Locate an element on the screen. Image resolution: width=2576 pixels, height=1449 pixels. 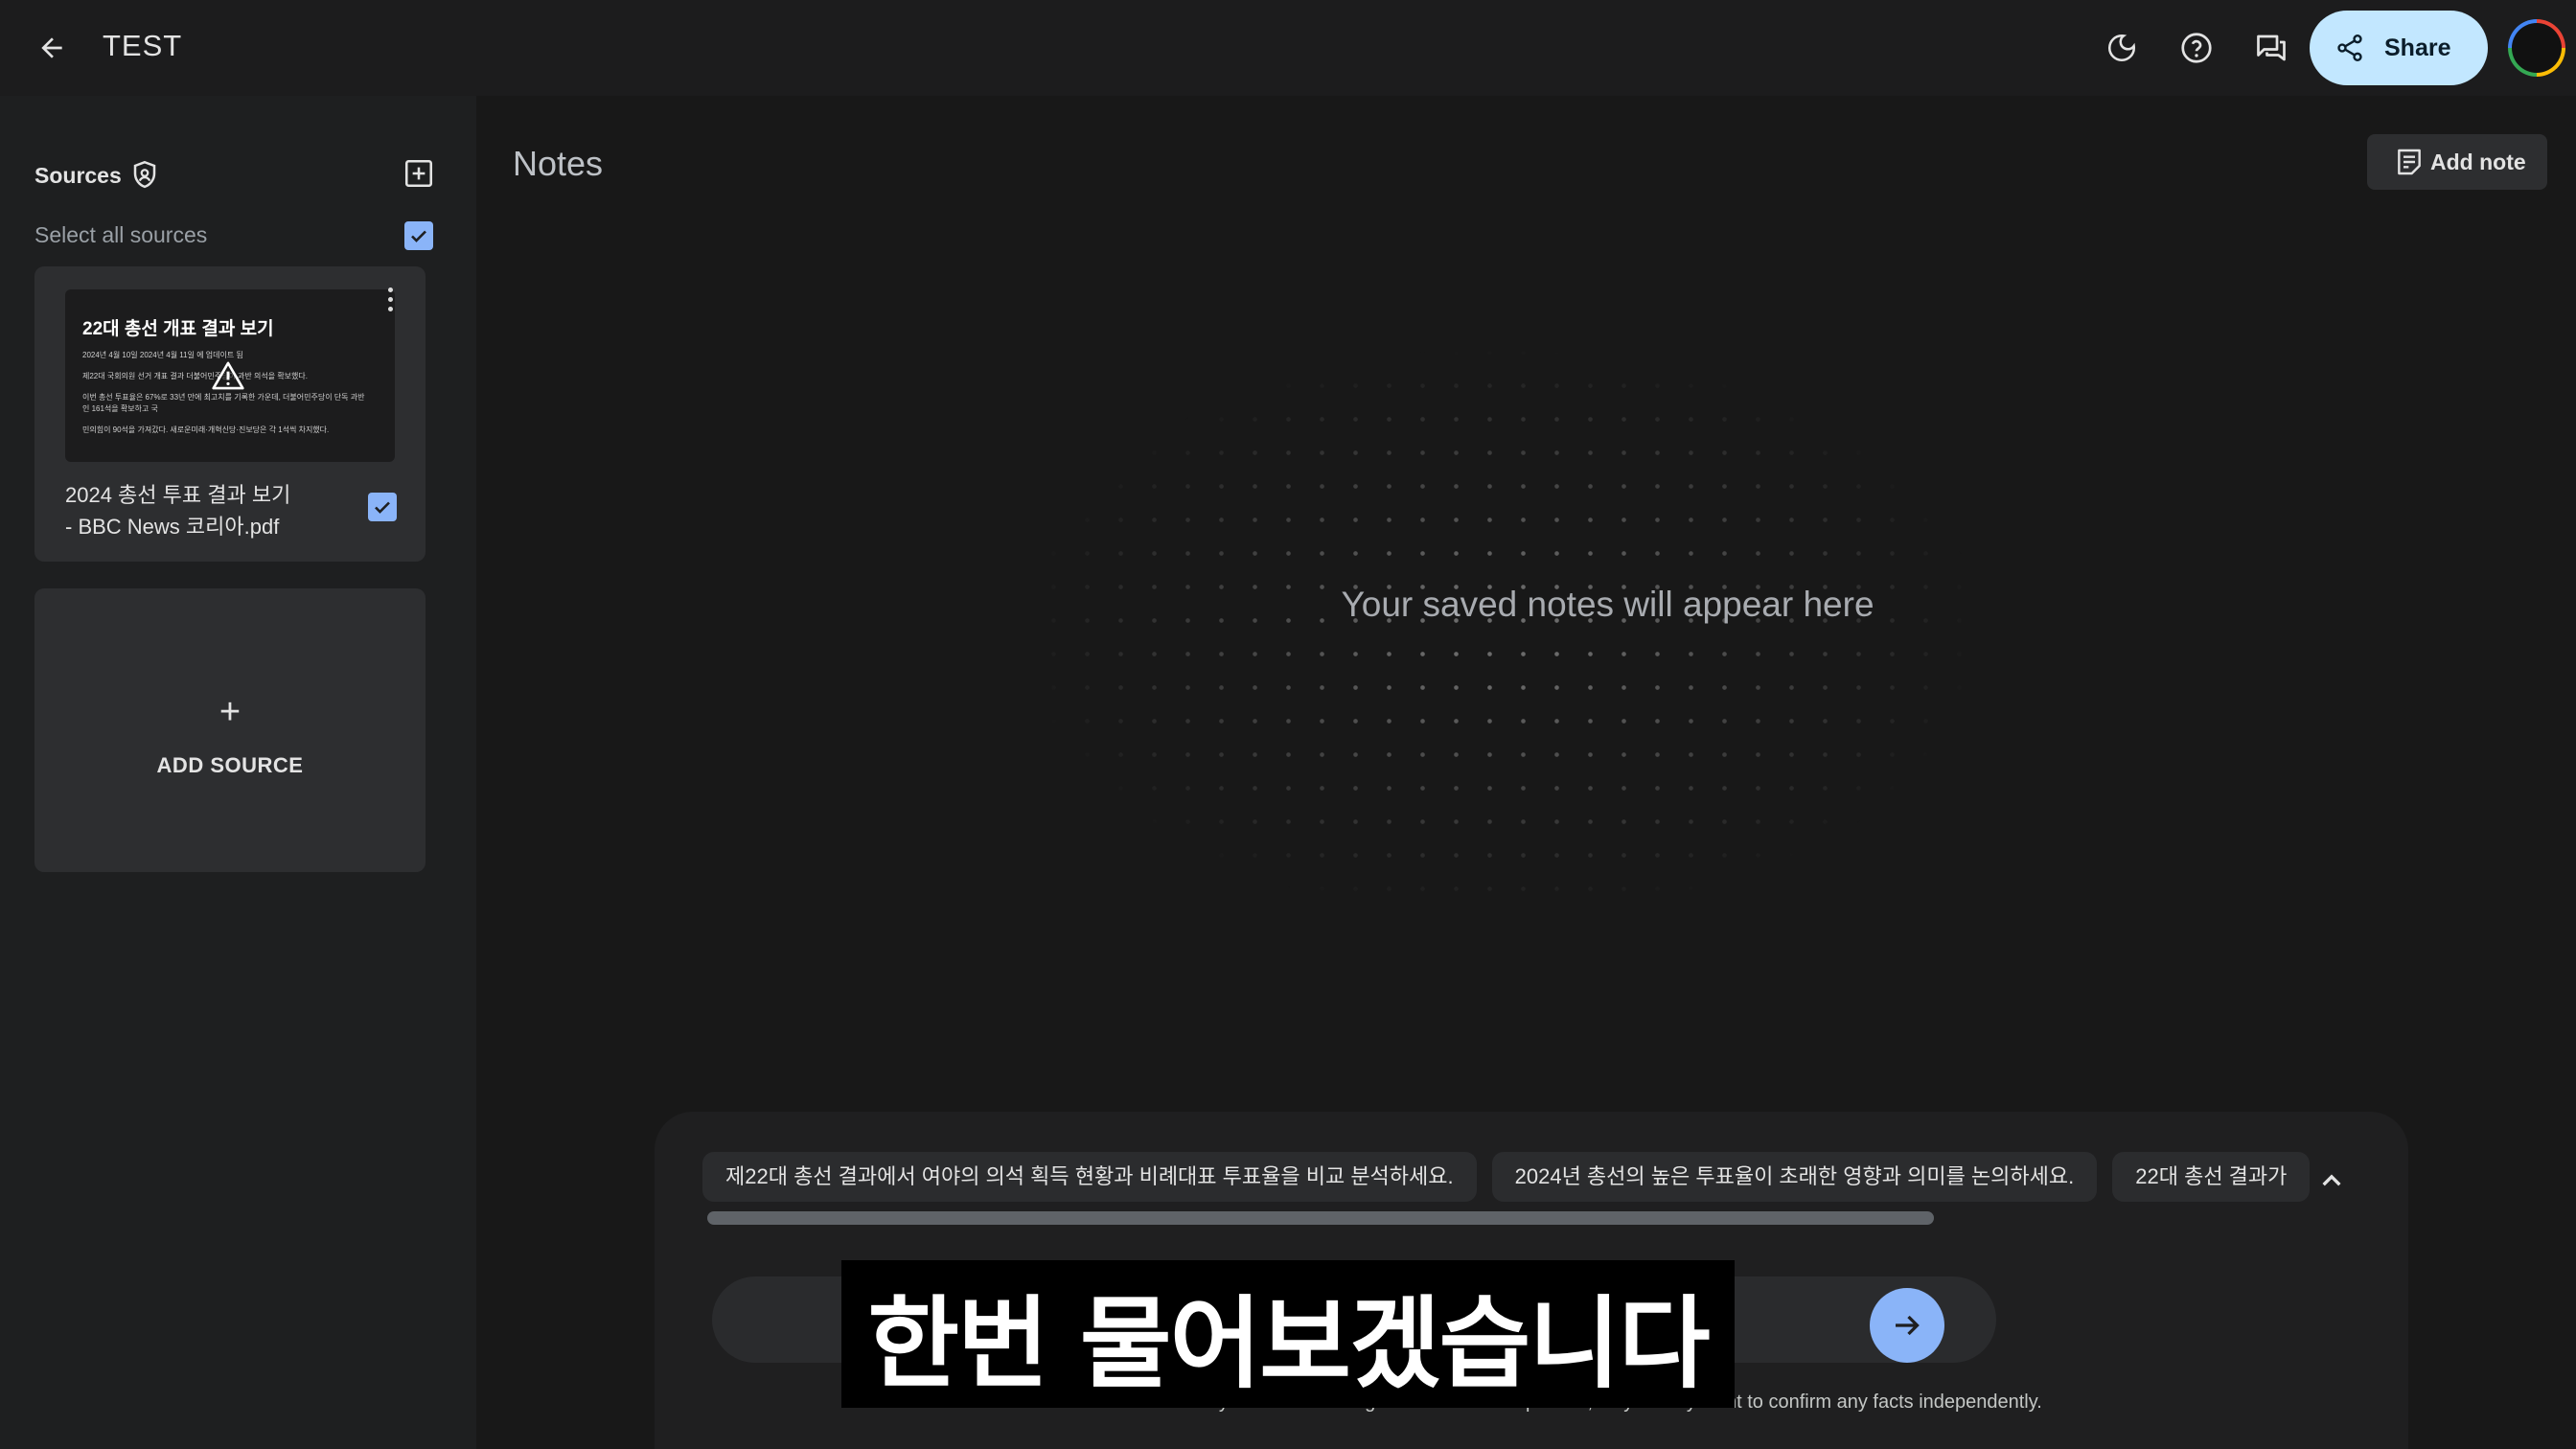
thumbnail-line: 인 161석을 확보하고 국 is located at coordinates (120, 408).